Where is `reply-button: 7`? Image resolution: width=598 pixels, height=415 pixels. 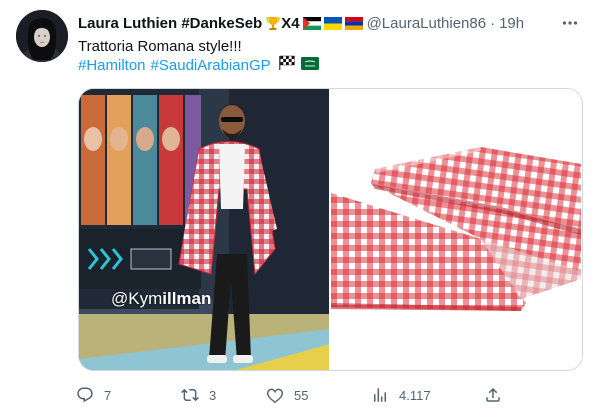 reply-button: 7 is located at coordinates (93, 395).